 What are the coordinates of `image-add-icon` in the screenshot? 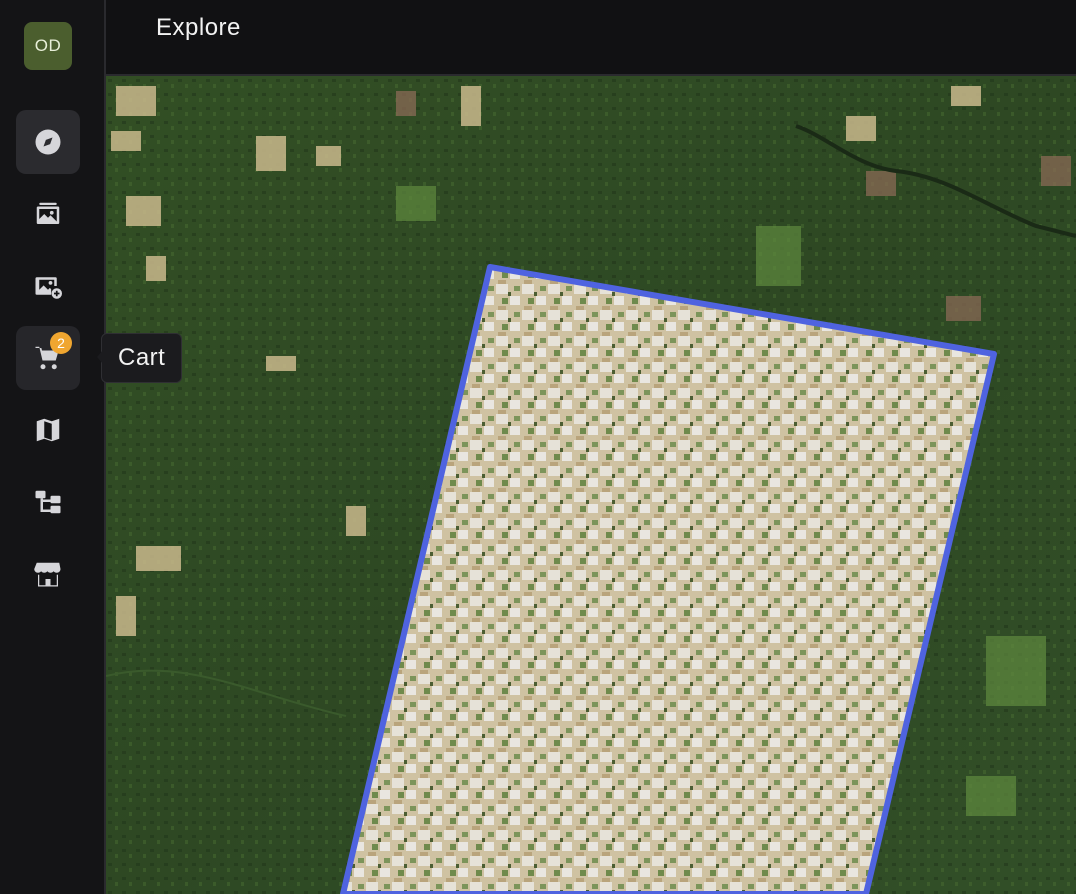 It's located at (48, 288).